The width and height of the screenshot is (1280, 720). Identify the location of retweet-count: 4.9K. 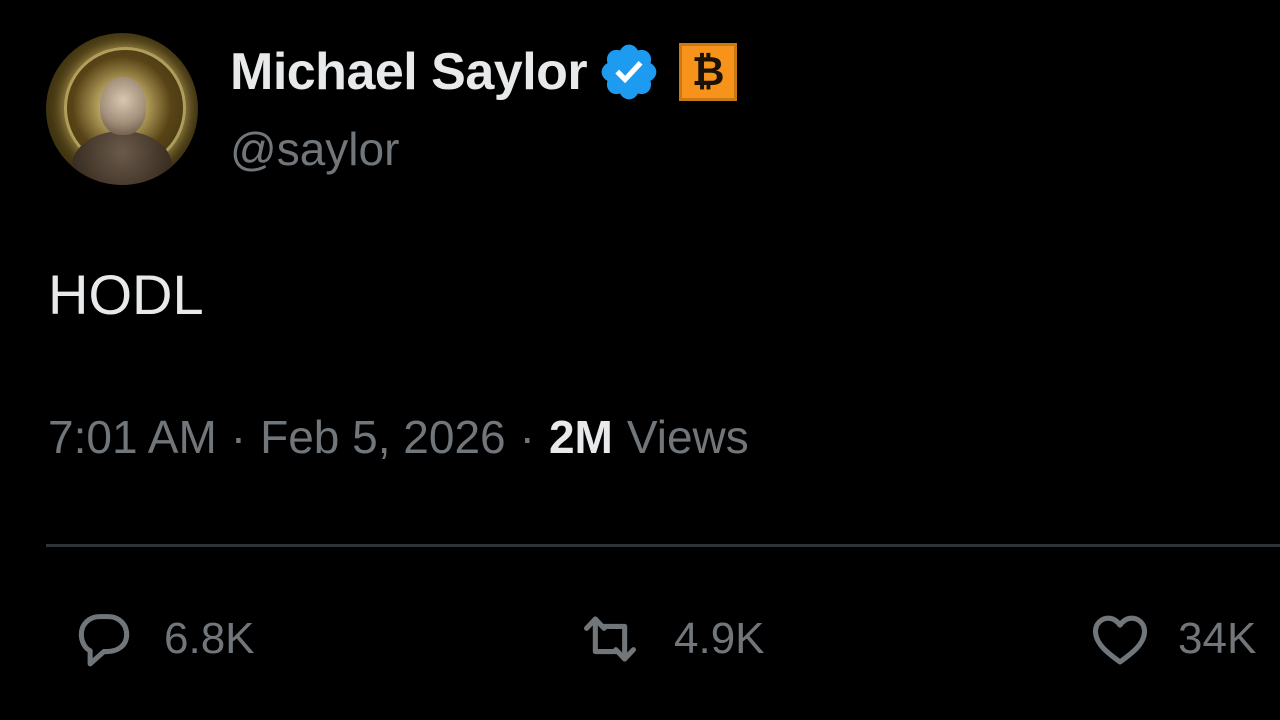
(719, 638).